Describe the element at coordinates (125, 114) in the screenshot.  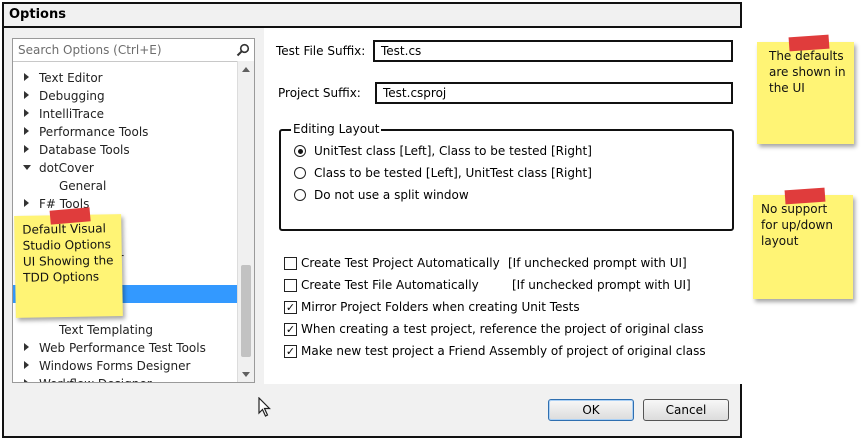
I see `tree-item: IntelliTrace` at that location.